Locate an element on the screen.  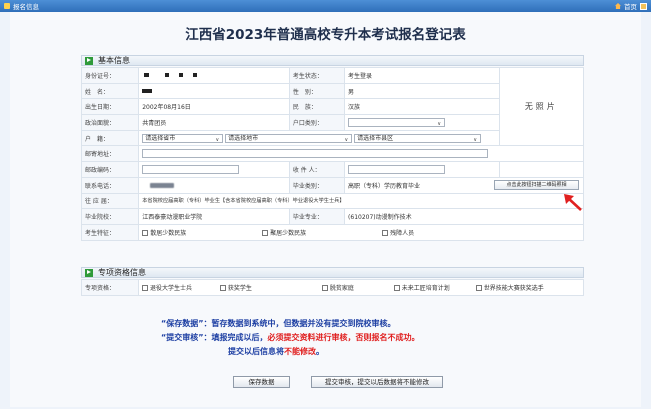
note-after-end: 。 is located at coordinates (320, 351).